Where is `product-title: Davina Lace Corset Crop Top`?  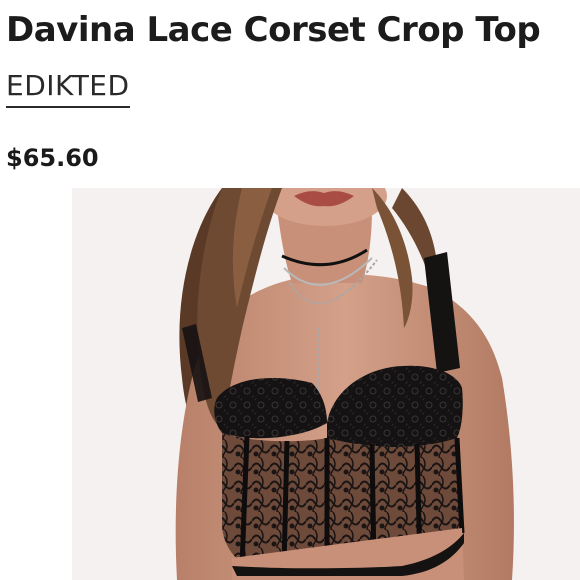
product-title: Davina Lace Corset Crop Top is located at coordinates (273, 30).